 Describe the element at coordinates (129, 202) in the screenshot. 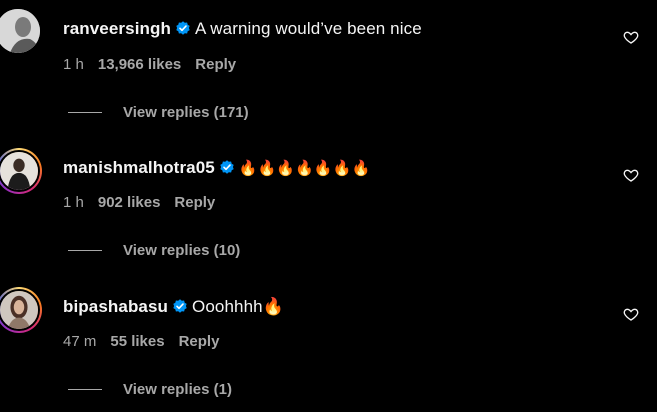

I see `likes-count: 902 likes` at that location.